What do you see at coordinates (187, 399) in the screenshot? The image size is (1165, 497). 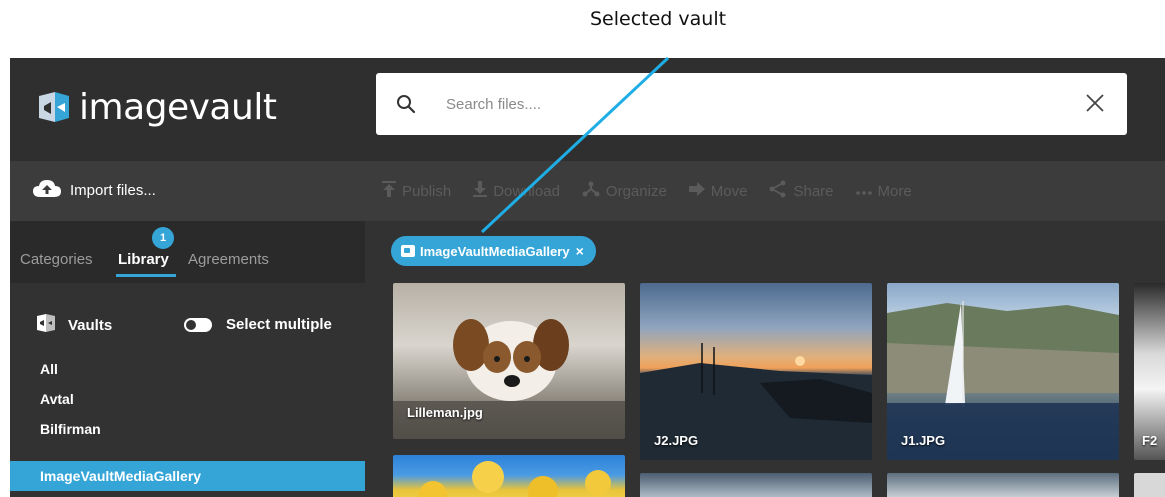 I see `vault-item-avtal: Avtal` at bounding box center [187, 399].